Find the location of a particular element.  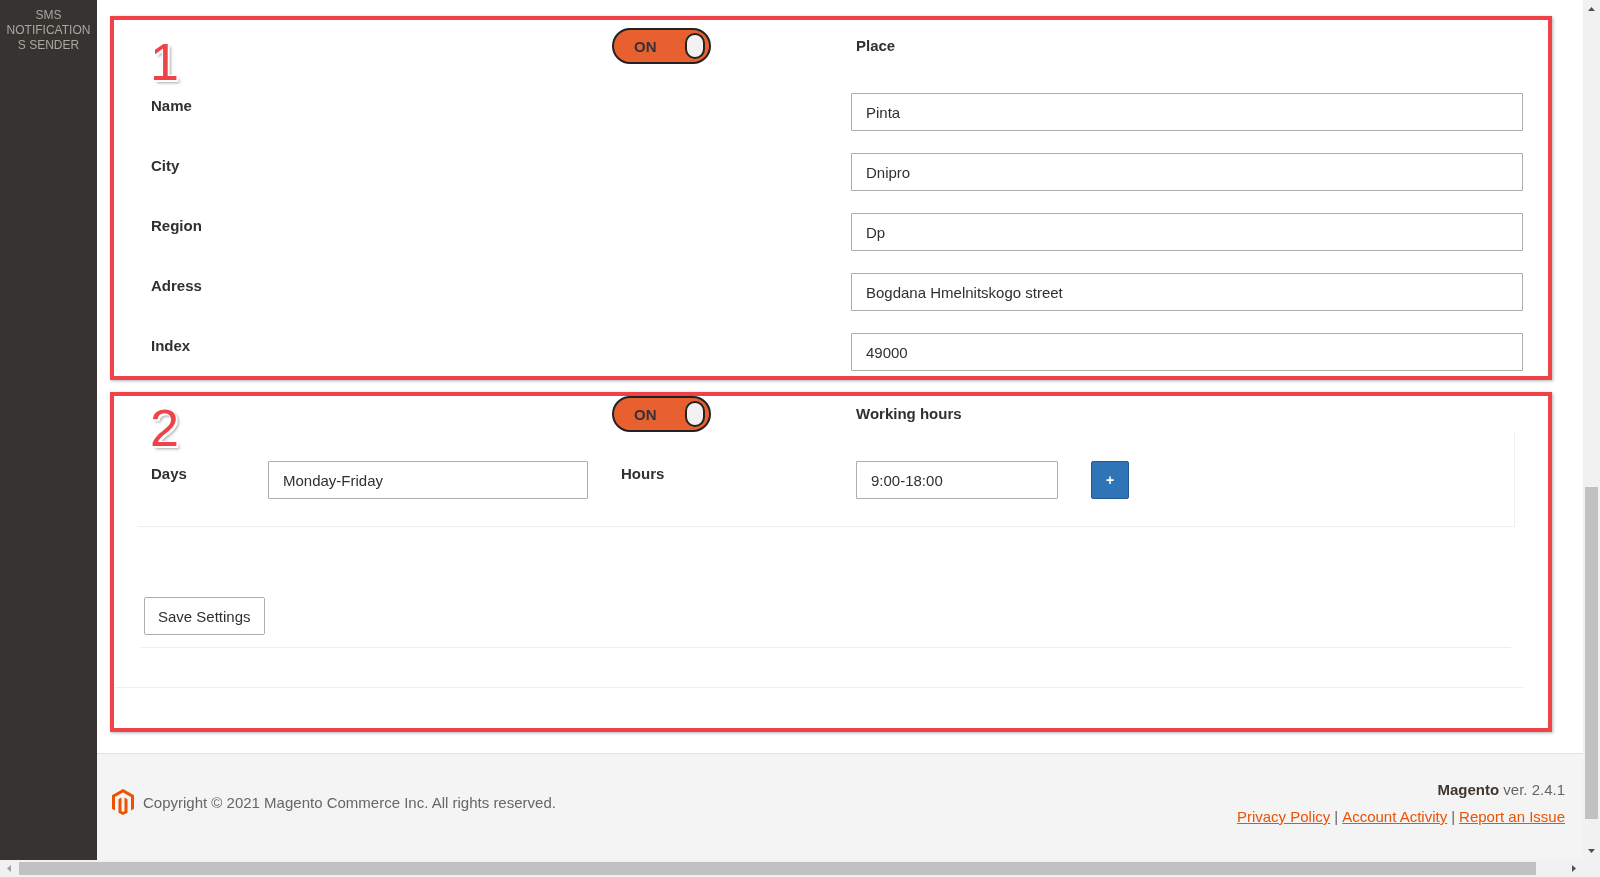

input-field: 49000 is located at coordinates (1187, 352).